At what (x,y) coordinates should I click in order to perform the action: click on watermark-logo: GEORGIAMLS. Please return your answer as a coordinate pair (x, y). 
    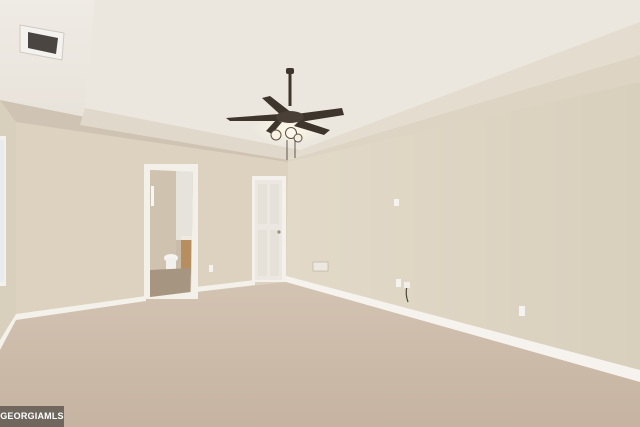
    Looking at the image, I should click on (32, 416).